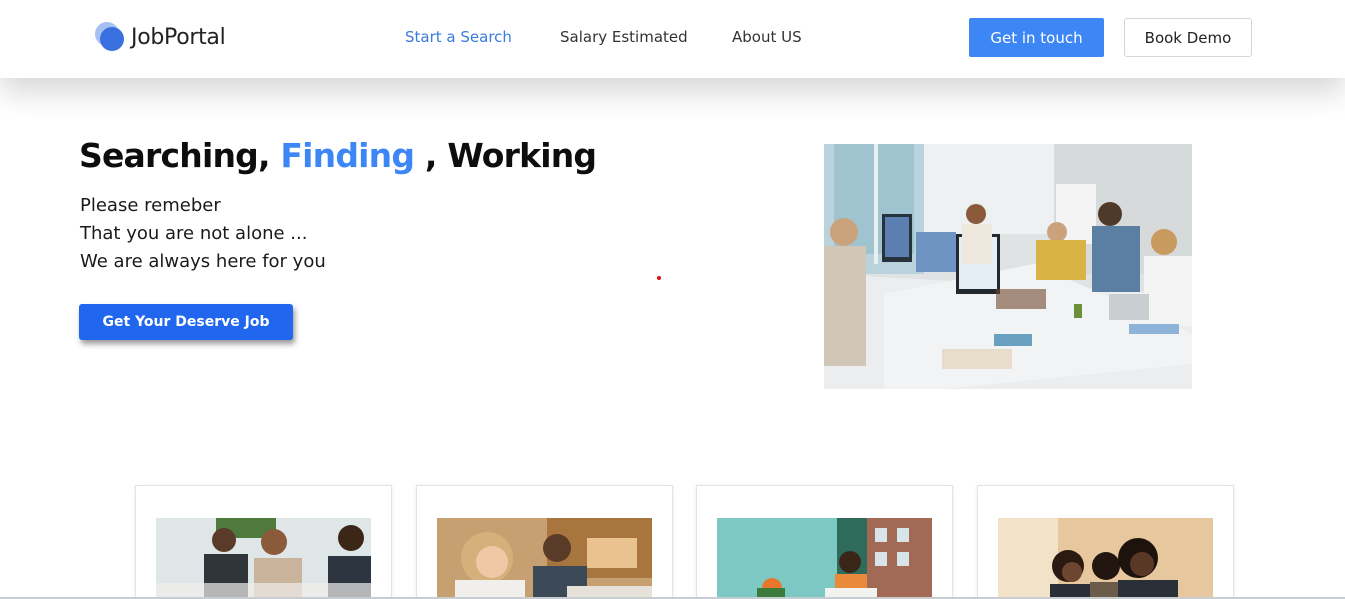 The image size is (1345, 599). I want to click on nav-salary-estimated: Salary Estimated, so click(624, 37).